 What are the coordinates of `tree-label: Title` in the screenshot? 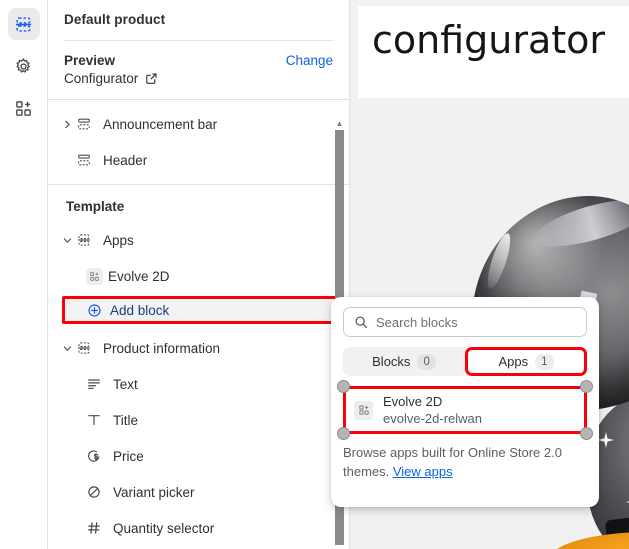 It's located at (126, 420).